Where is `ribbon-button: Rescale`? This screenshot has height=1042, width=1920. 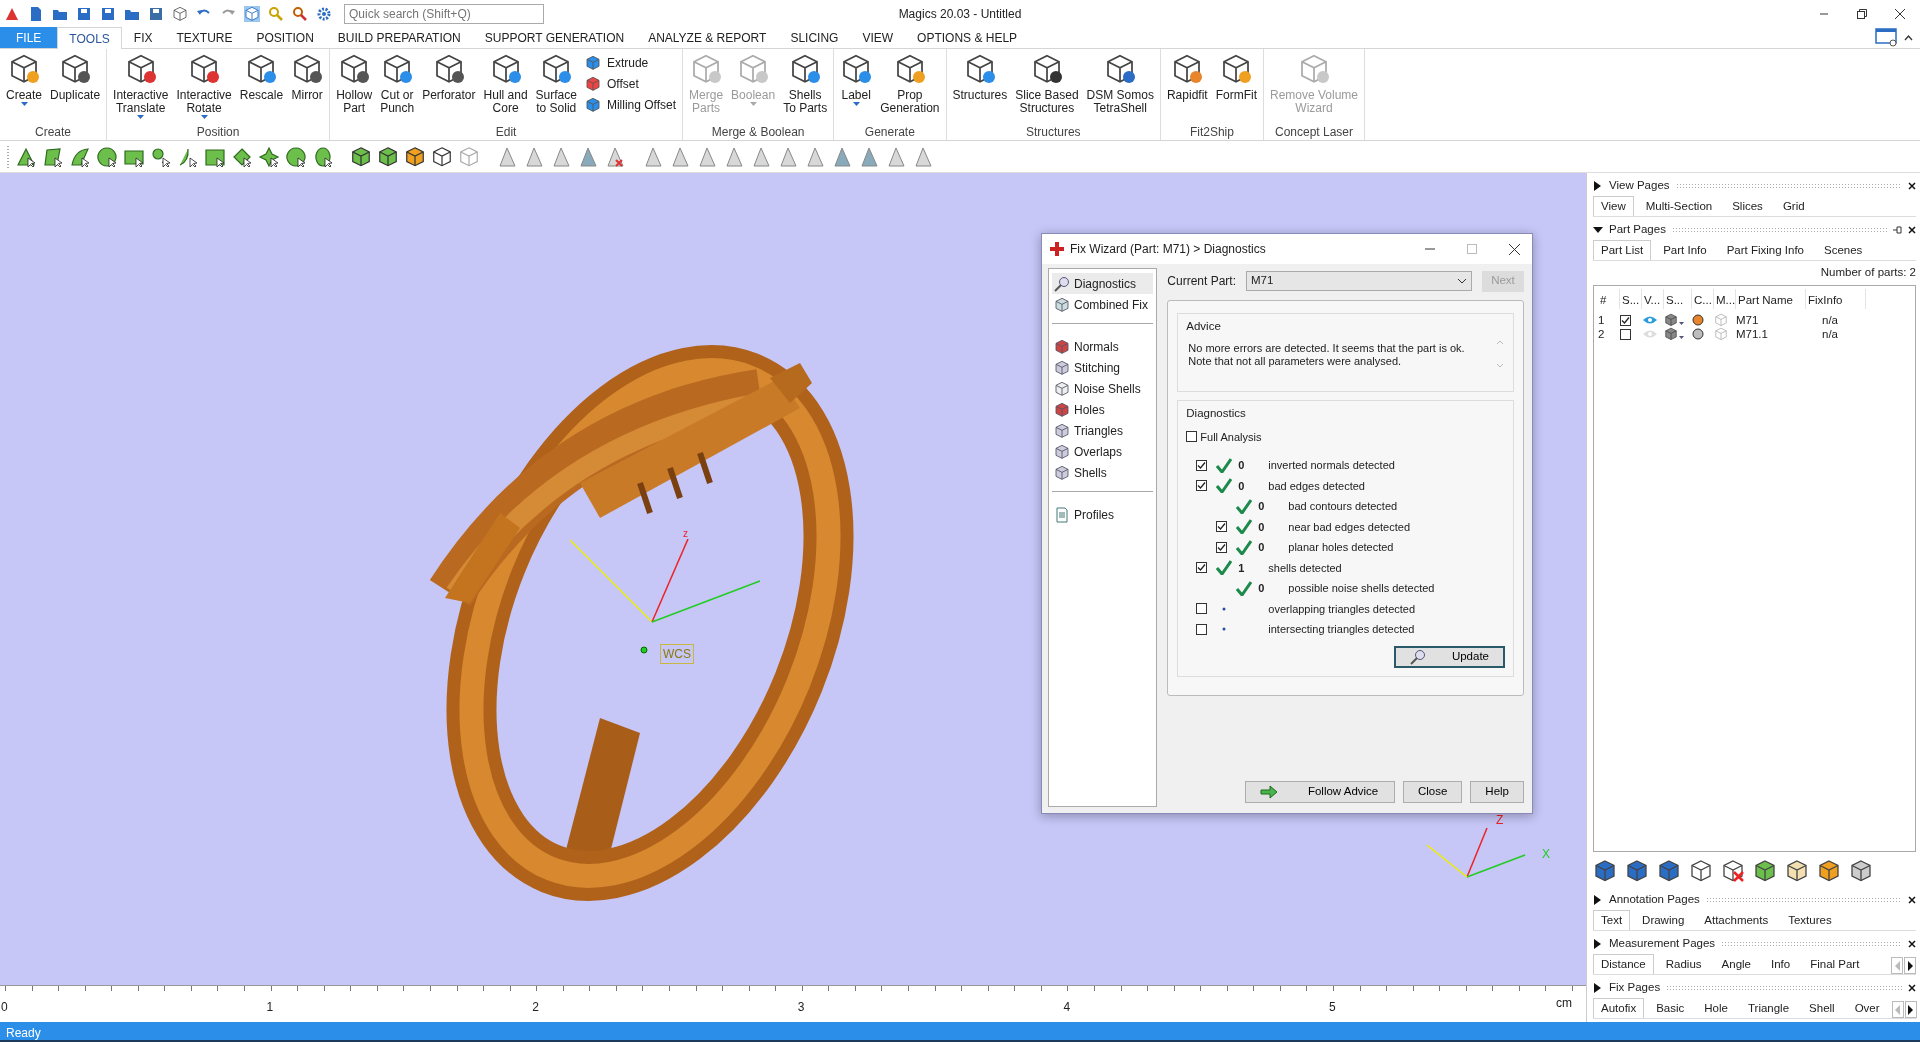
ribbon-button: Rescale is located at coordinates (261, 87).